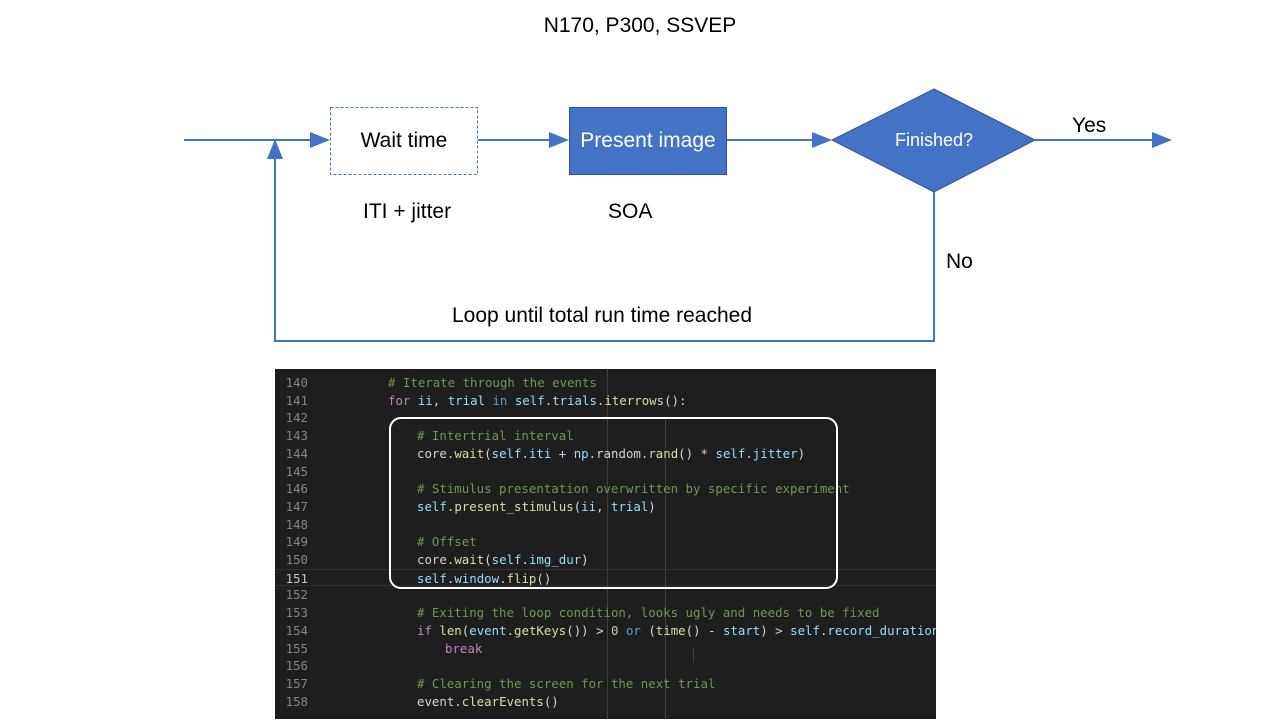  Describe the element at coordinates (296, 559) in the screenshot. I see `line-number: 150` at that location.